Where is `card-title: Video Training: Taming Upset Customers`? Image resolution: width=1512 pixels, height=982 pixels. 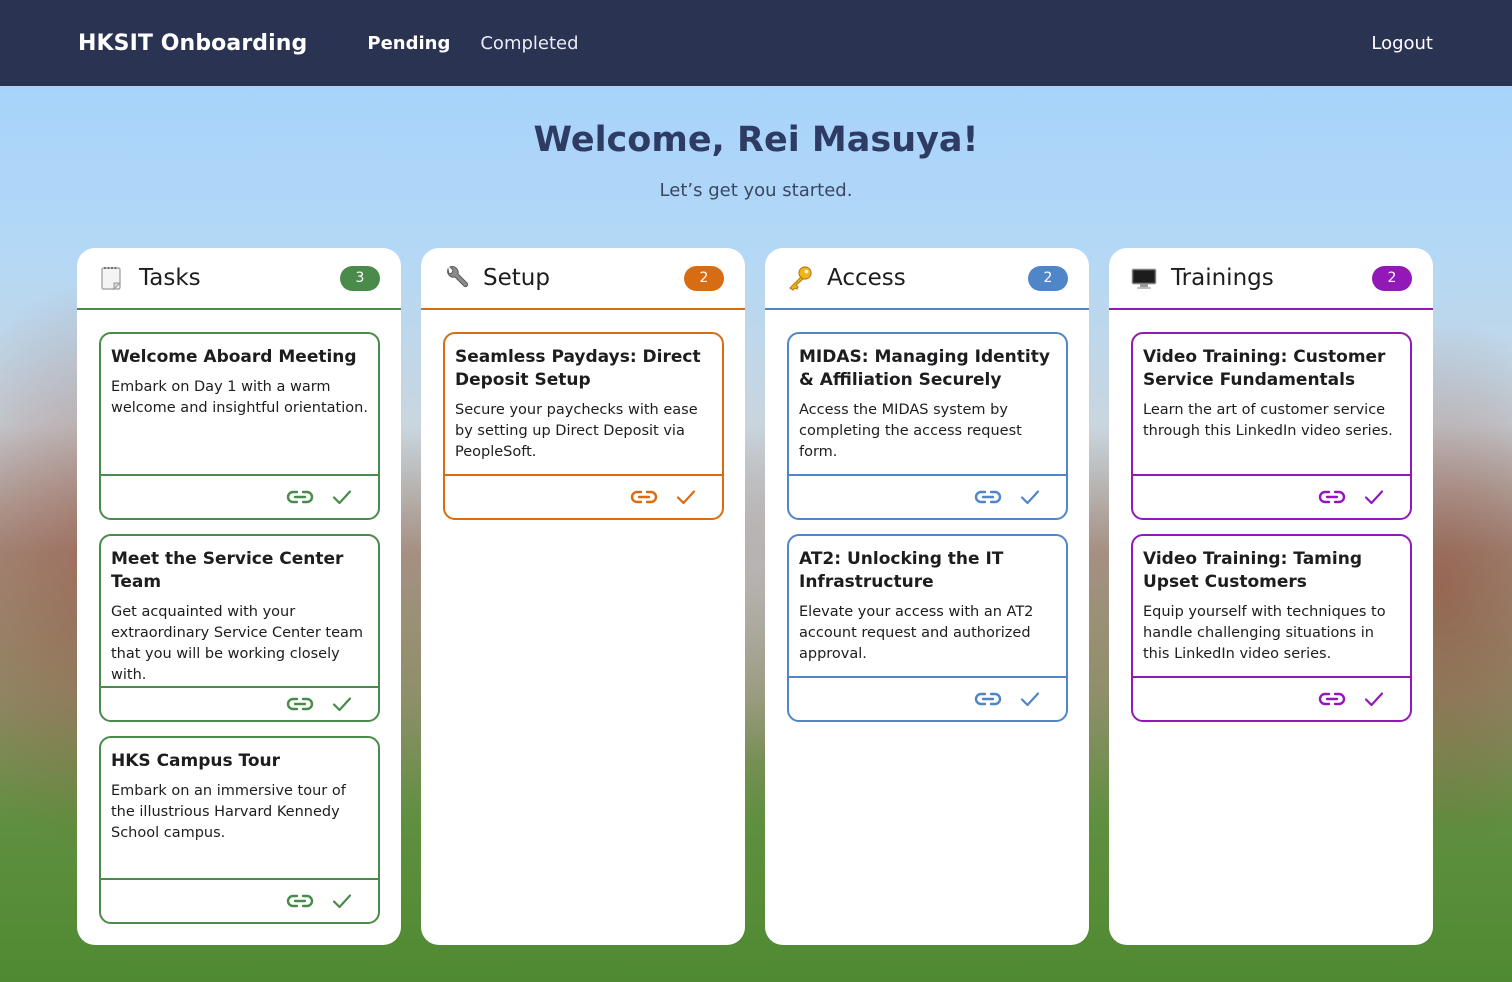 card-title: Video Training: Taming Upset Customers is located at coordinates (1252, 570).